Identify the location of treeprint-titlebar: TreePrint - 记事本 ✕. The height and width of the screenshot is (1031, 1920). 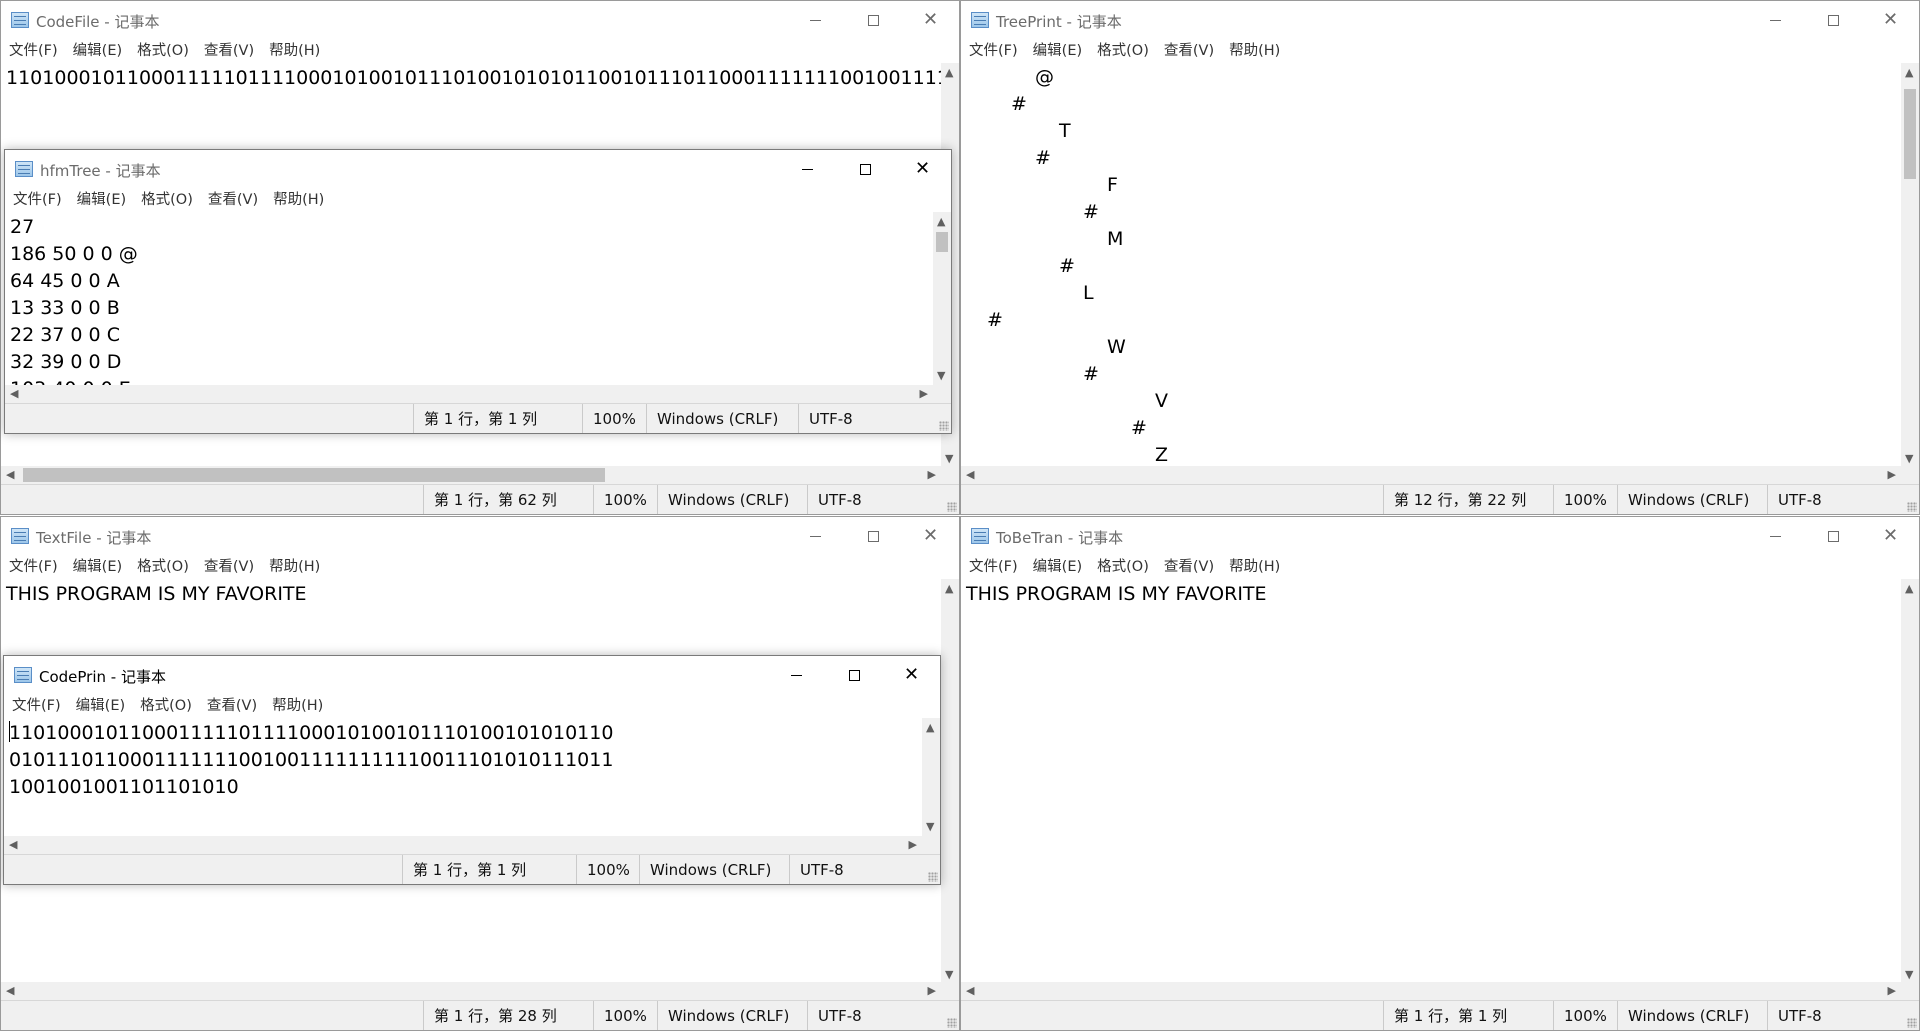
(1440, 20).